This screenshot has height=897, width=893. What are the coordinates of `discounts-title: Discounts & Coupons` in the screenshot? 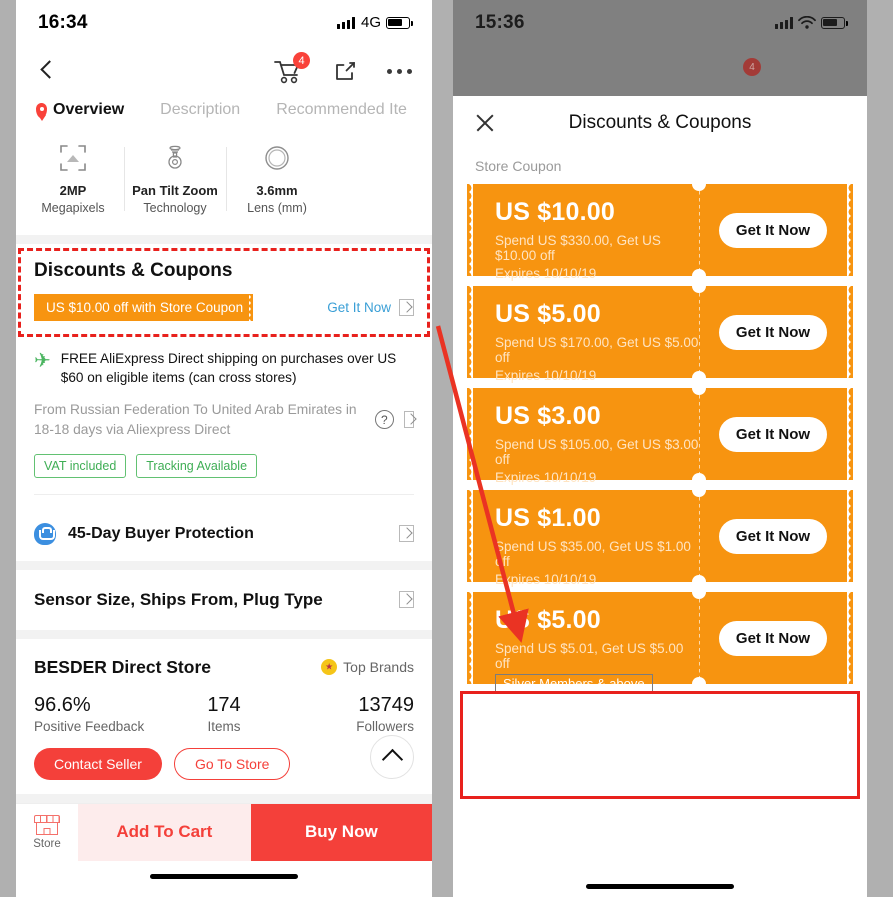 It's located at (133, 270).